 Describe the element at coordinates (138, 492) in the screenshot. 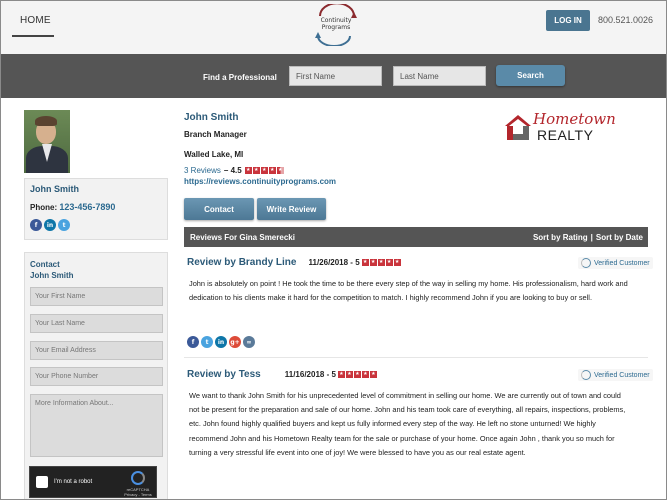

I see `recaptcha-brand: reCAPTCHA Privacy - Terms` at that location.